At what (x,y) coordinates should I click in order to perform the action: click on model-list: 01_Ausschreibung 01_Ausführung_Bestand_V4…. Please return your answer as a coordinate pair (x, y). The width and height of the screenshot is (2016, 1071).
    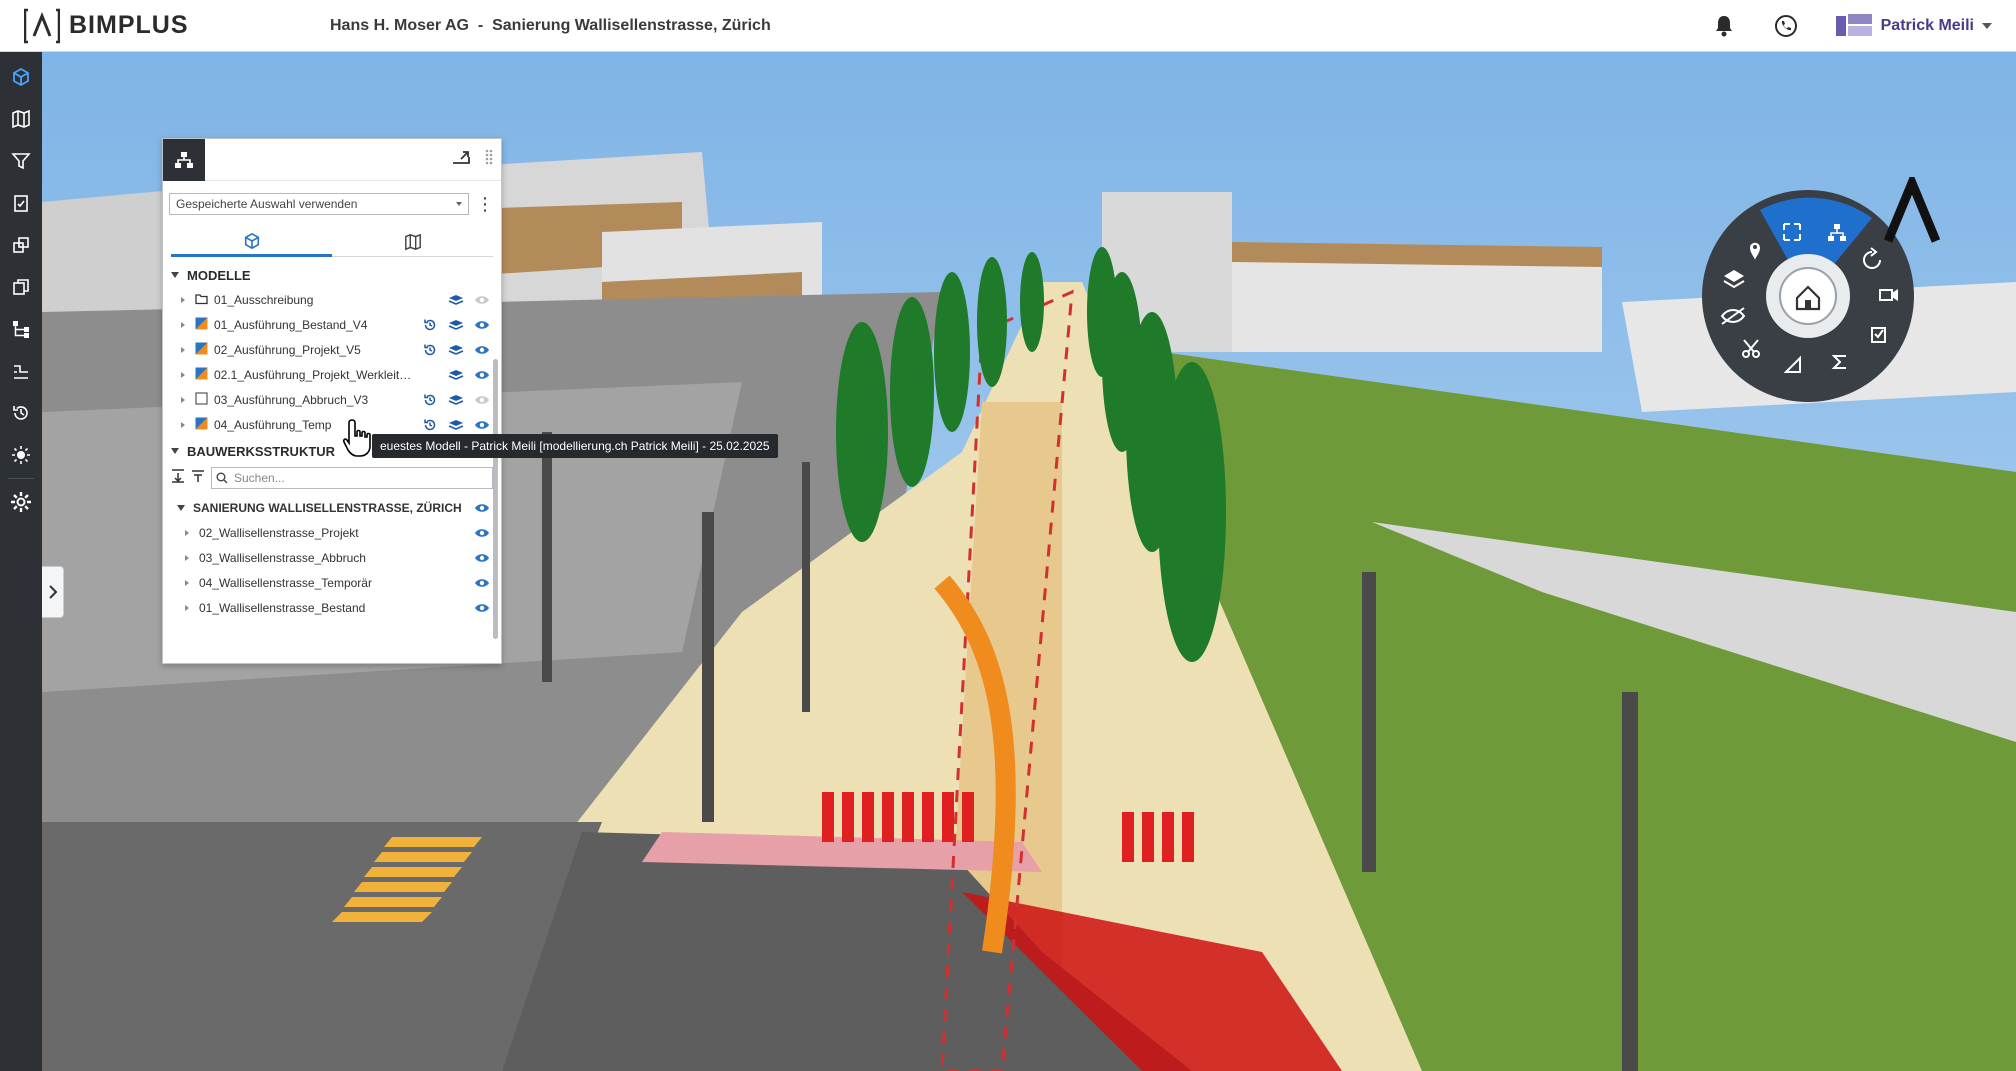
    Looking at the image, I should click on (332, 362).